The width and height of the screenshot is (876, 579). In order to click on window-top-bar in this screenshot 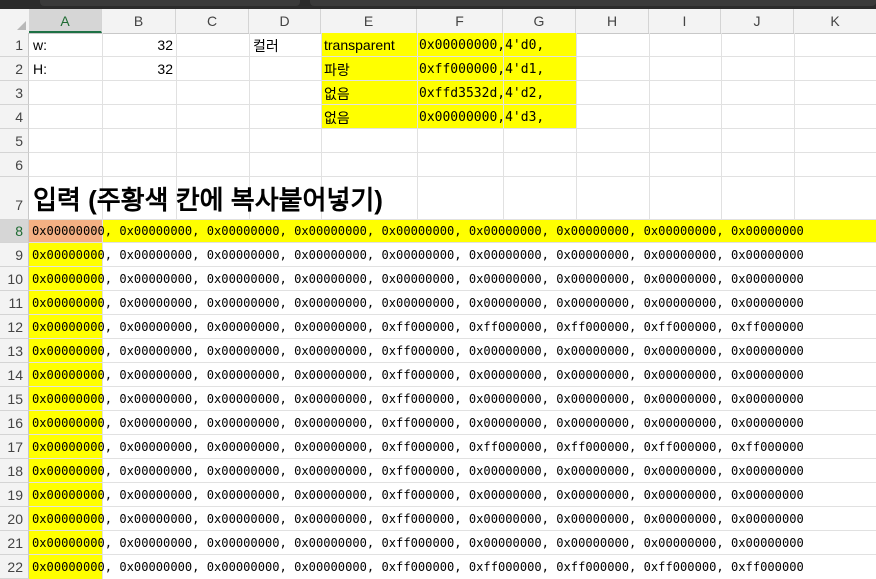, I will do `click(438, 4)`.